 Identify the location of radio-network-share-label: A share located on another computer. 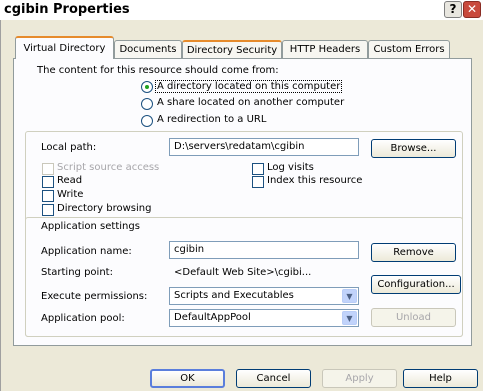
(250, 102).